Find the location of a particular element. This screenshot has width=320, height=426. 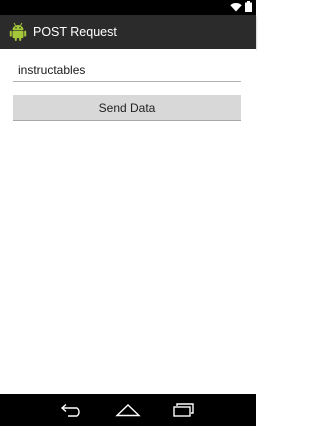

home-icon is located at coordinates (128, 410).